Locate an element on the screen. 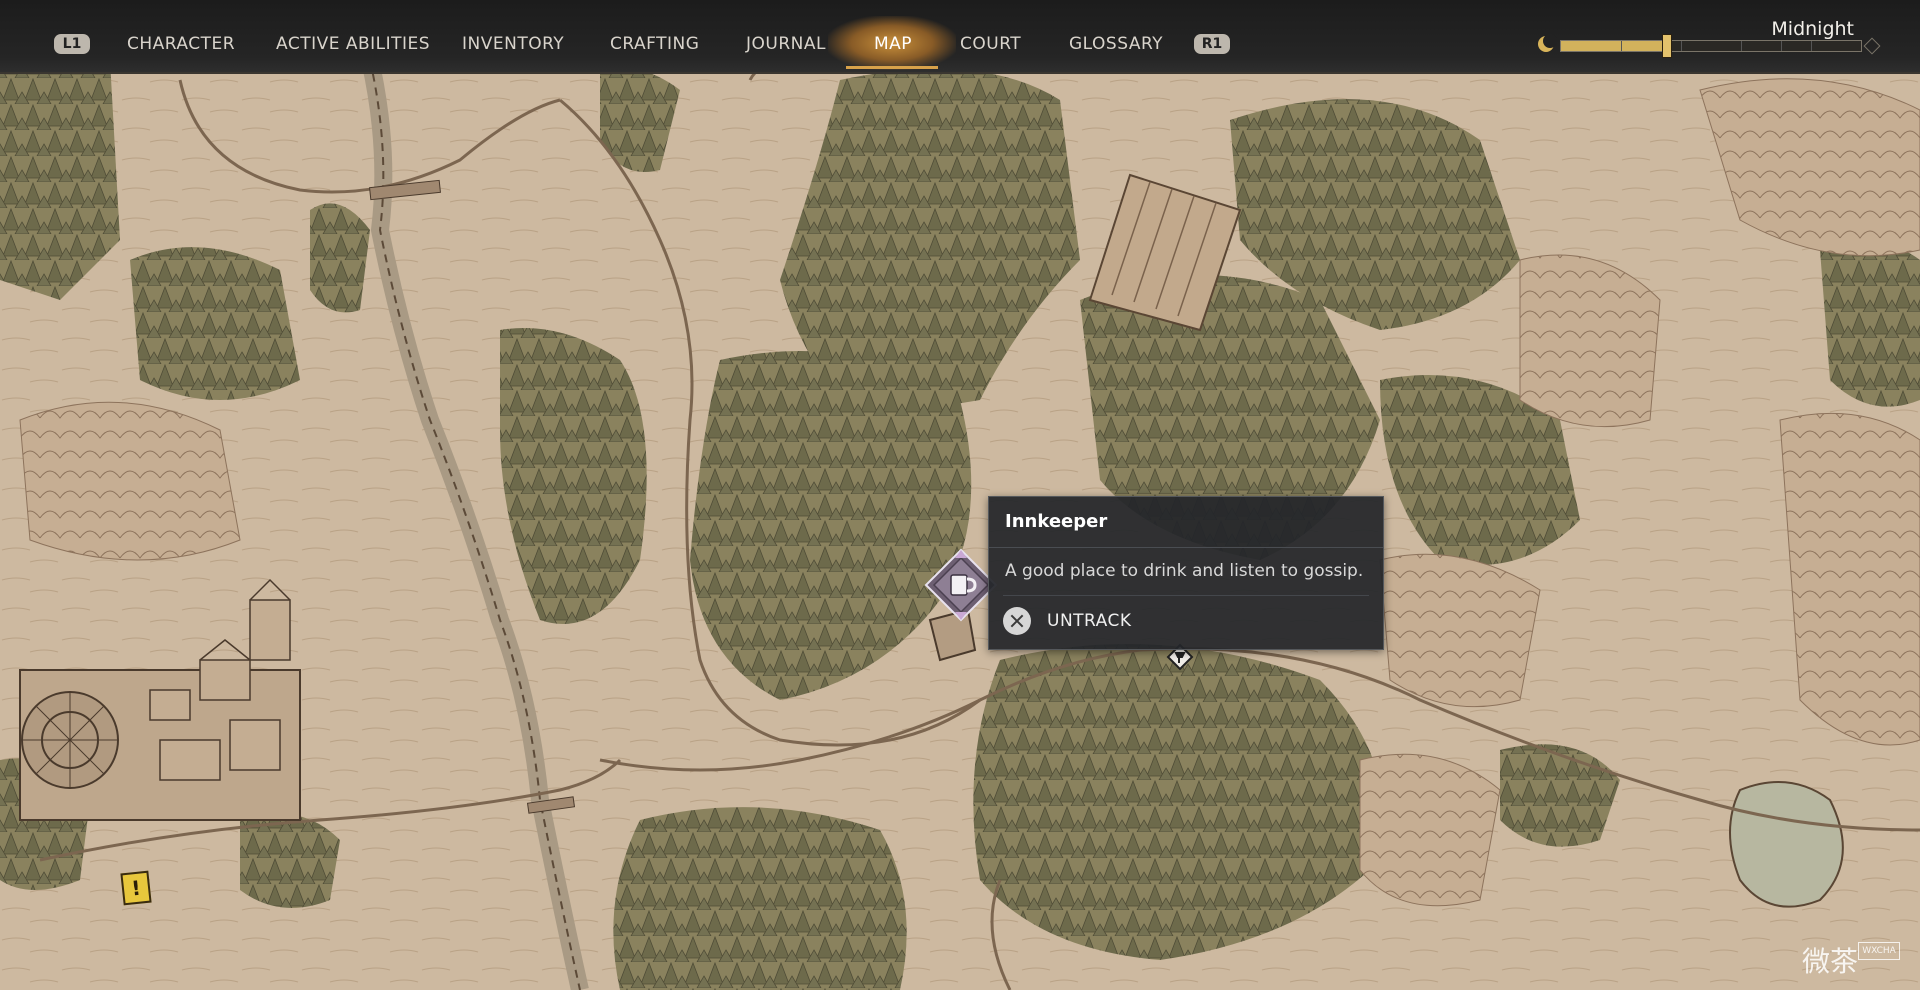 This screenshot has width=1920, height=990. tankard-icon is located at coordinates (961, 585).